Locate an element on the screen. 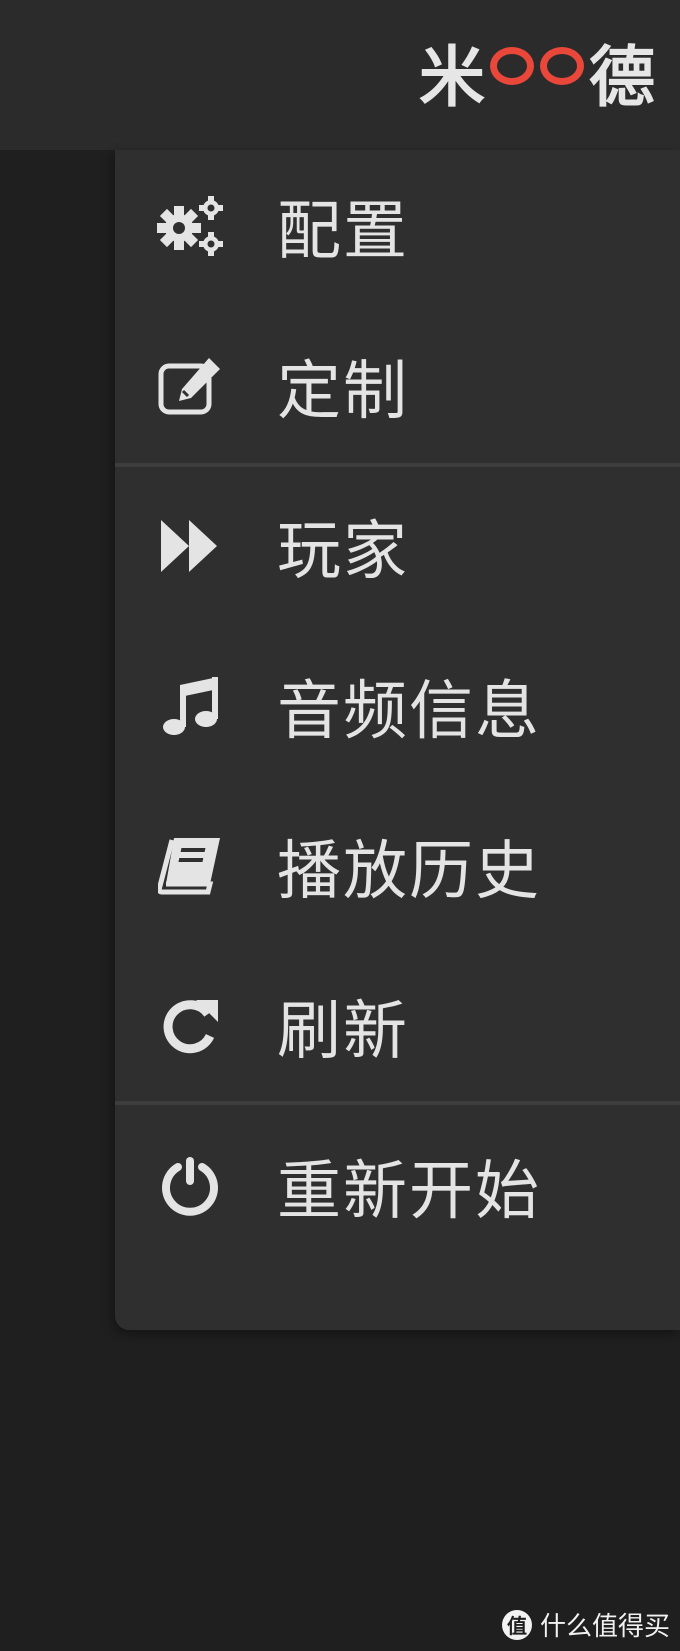 Image resolution: width=680 pixels, height=1651 pixels. menu-item-label: 定制 is located at coordinates (343, 392).